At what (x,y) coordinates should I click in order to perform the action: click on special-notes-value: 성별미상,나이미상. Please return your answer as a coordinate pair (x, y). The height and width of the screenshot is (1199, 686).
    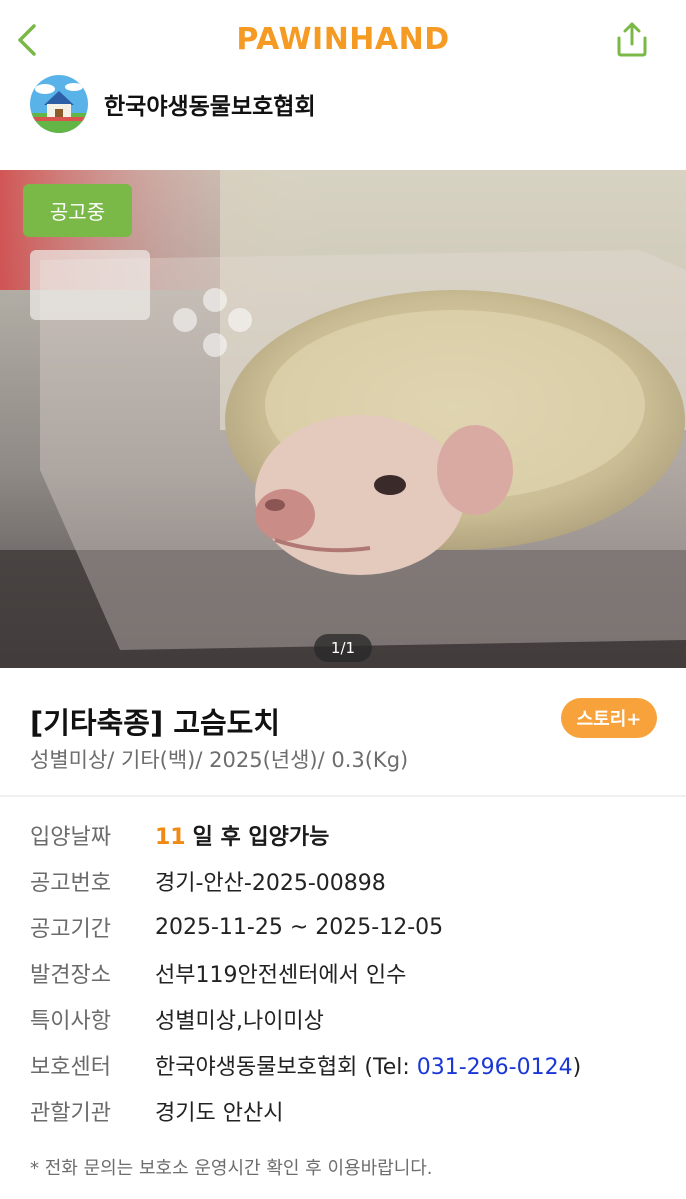
    Looking at the image, I should click on (239, 1021).